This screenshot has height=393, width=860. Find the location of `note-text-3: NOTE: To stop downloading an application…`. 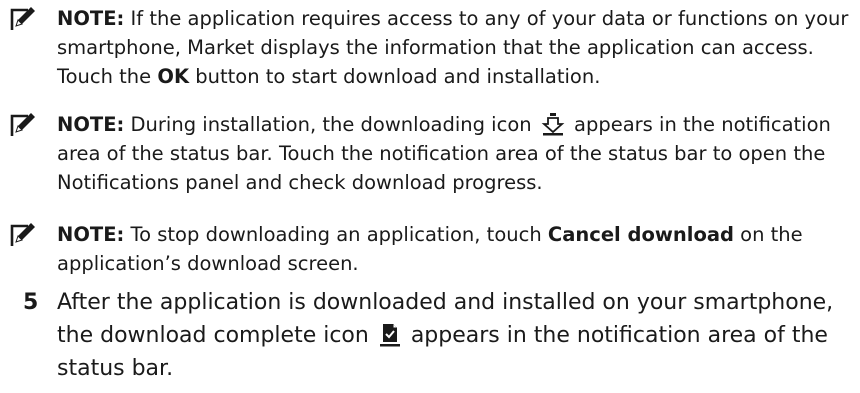

note-text-3: NOTE: To stop downloading an application… is located at coordinates (430, 249).